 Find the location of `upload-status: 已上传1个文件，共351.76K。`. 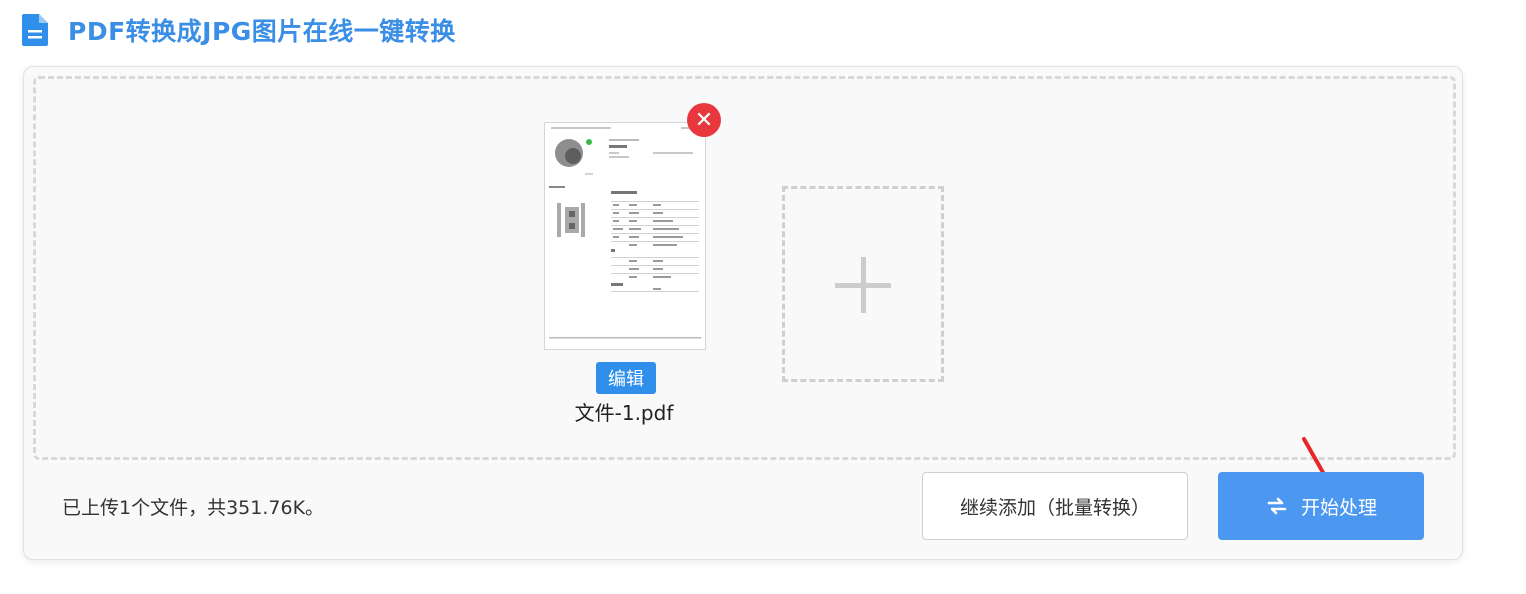

upload-status: 已上传1个文件，共351.76K。 is located at coordinates (193, 508).